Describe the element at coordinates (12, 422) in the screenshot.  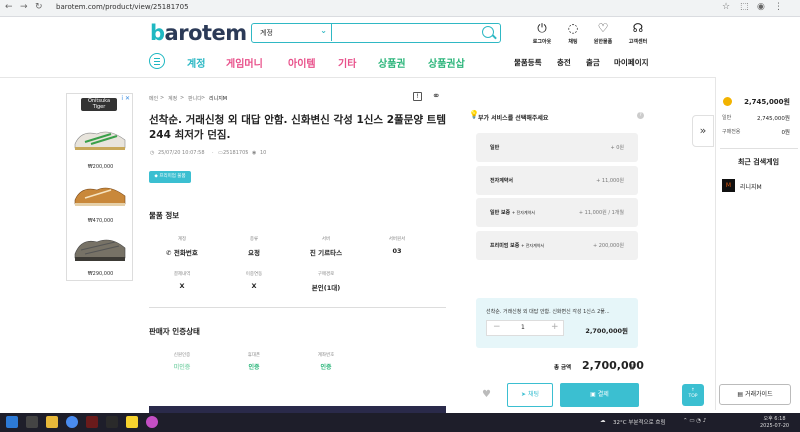
I see `windows-start-icon` at that location.